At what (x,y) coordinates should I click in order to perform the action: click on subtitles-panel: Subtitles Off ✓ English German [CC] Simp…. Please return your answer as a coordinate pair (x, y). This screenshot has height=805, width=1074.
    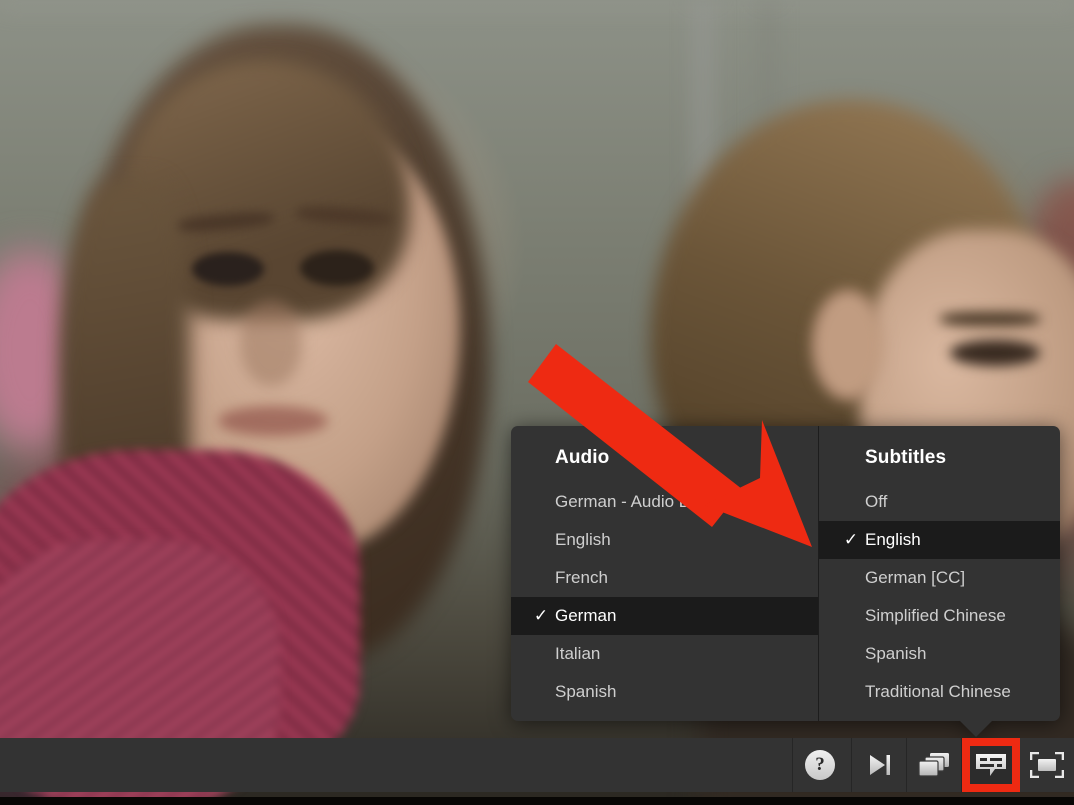
    Looking at the image, I should click on (939, 581).